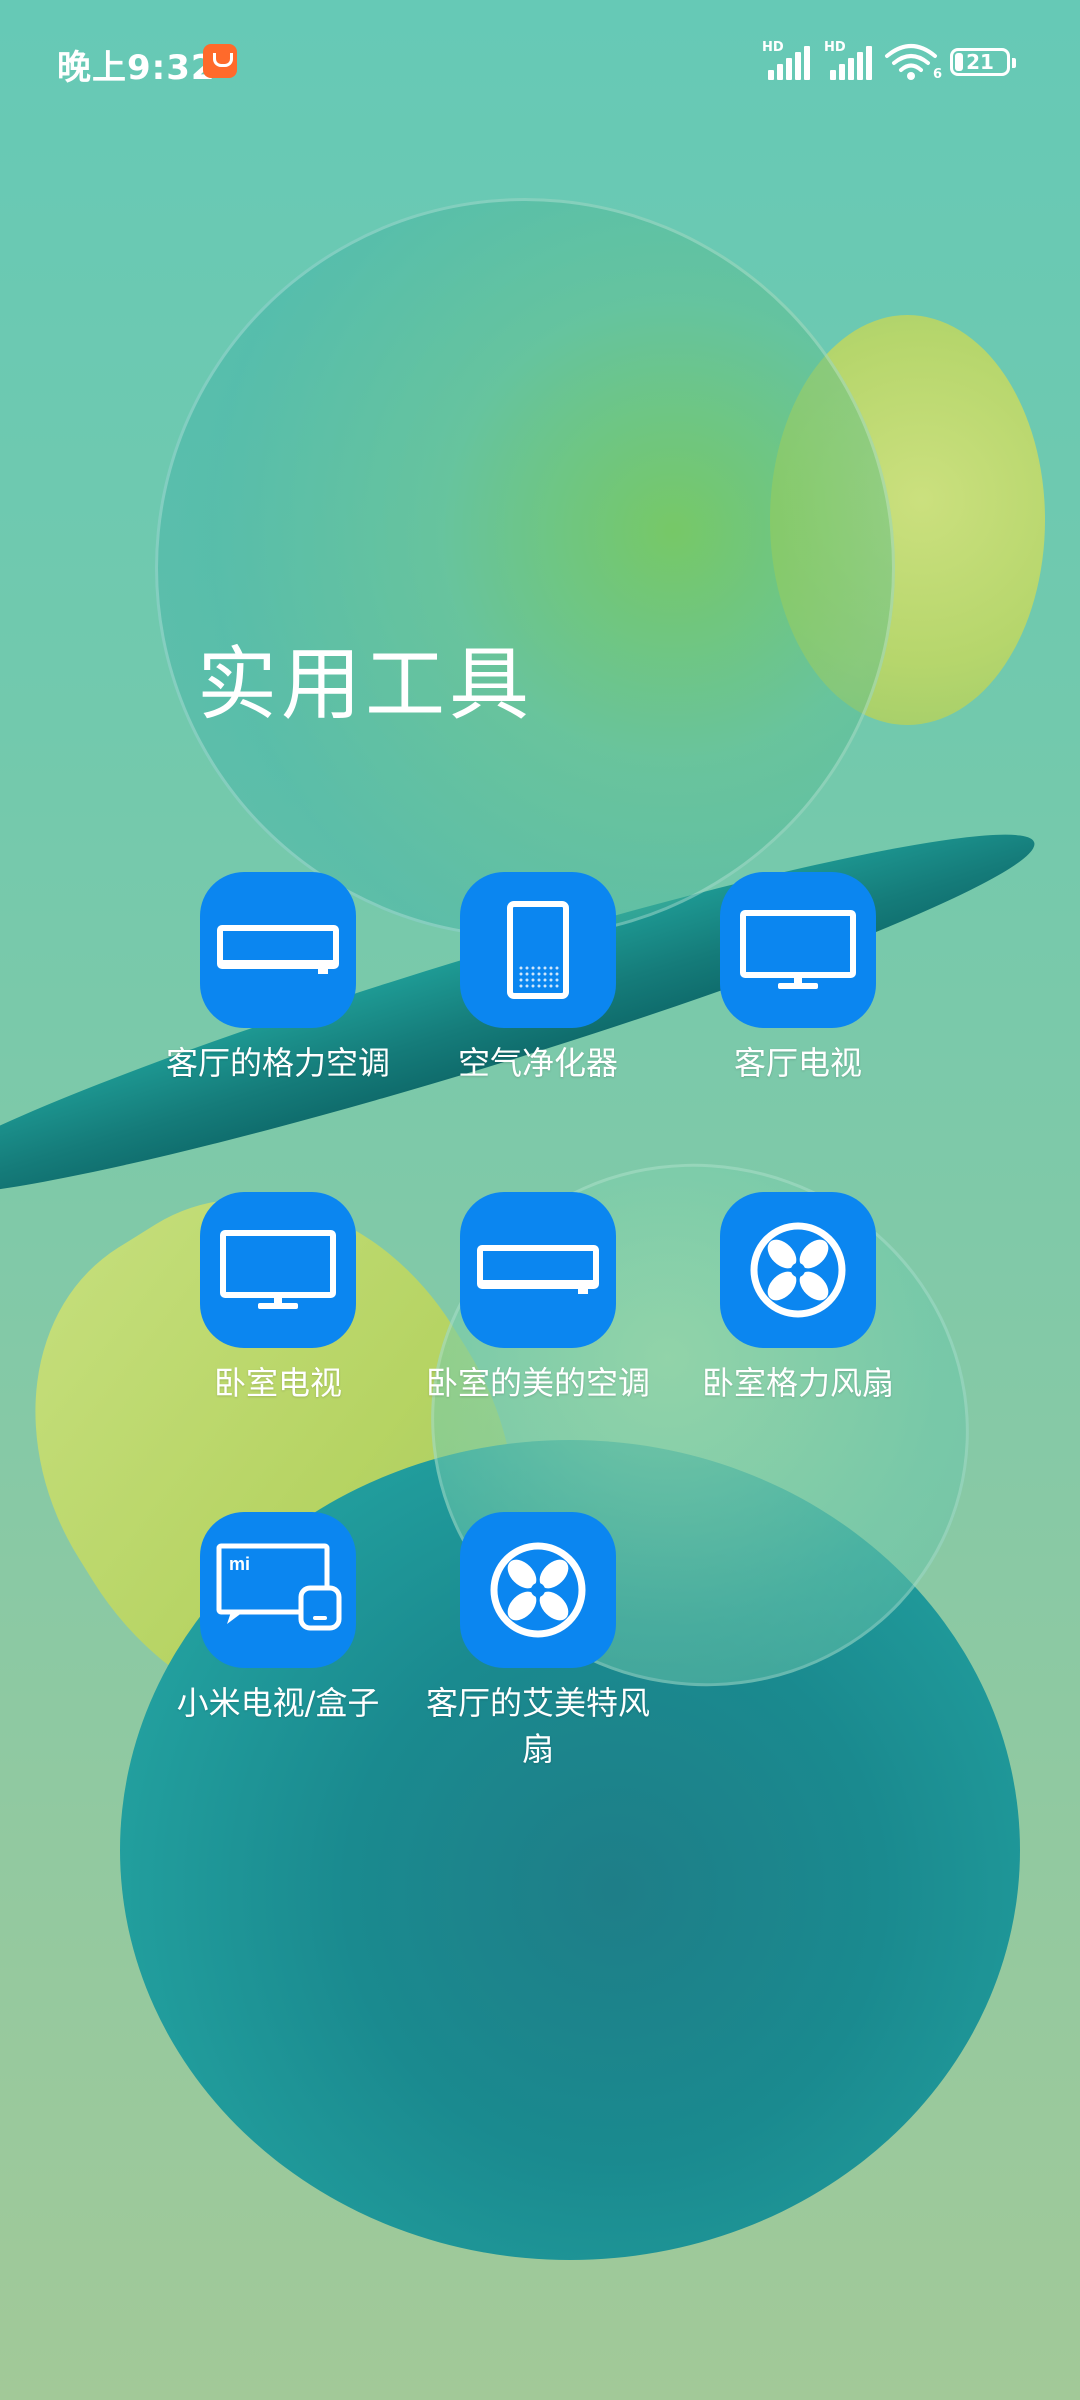  Describe the element at coordinates (277, 1383) in the screenshot. I see `app-label: 卧室电视` at that location.